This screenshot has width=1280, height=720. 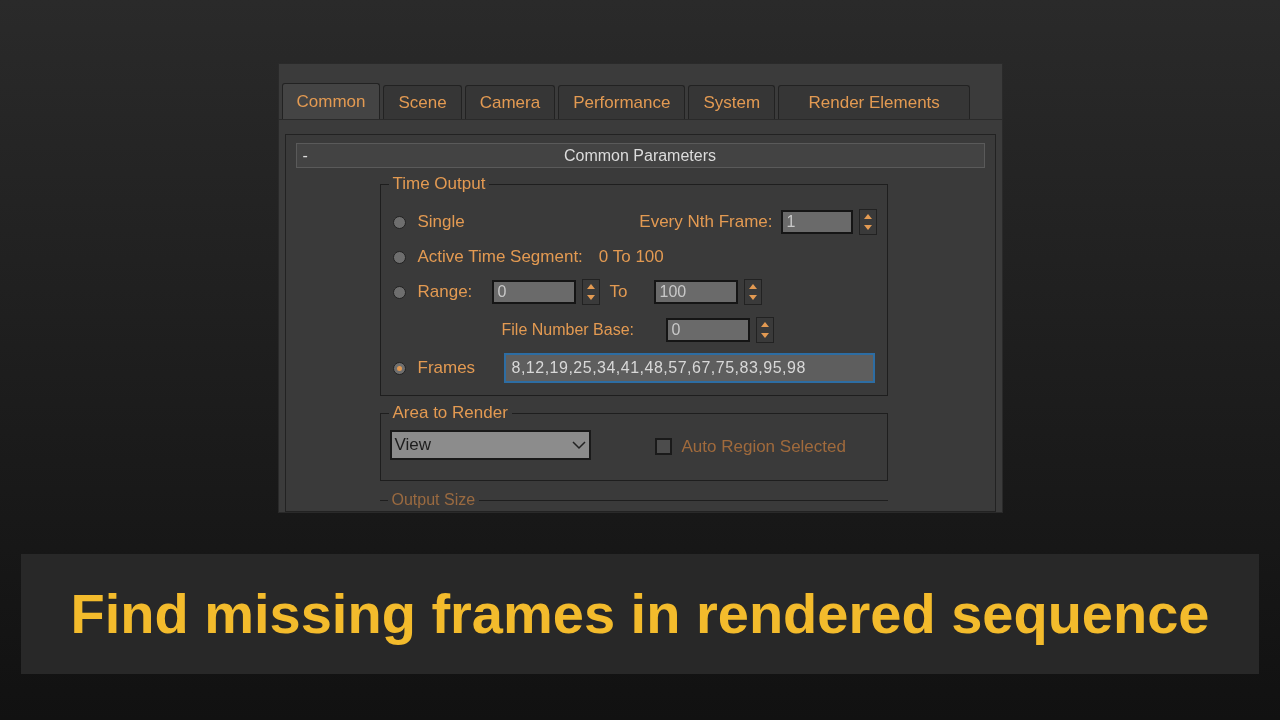 What do you see at coordinates (441, 222) in the screenshot?
I see `option-label: Single` at bounding box center [441, 222].